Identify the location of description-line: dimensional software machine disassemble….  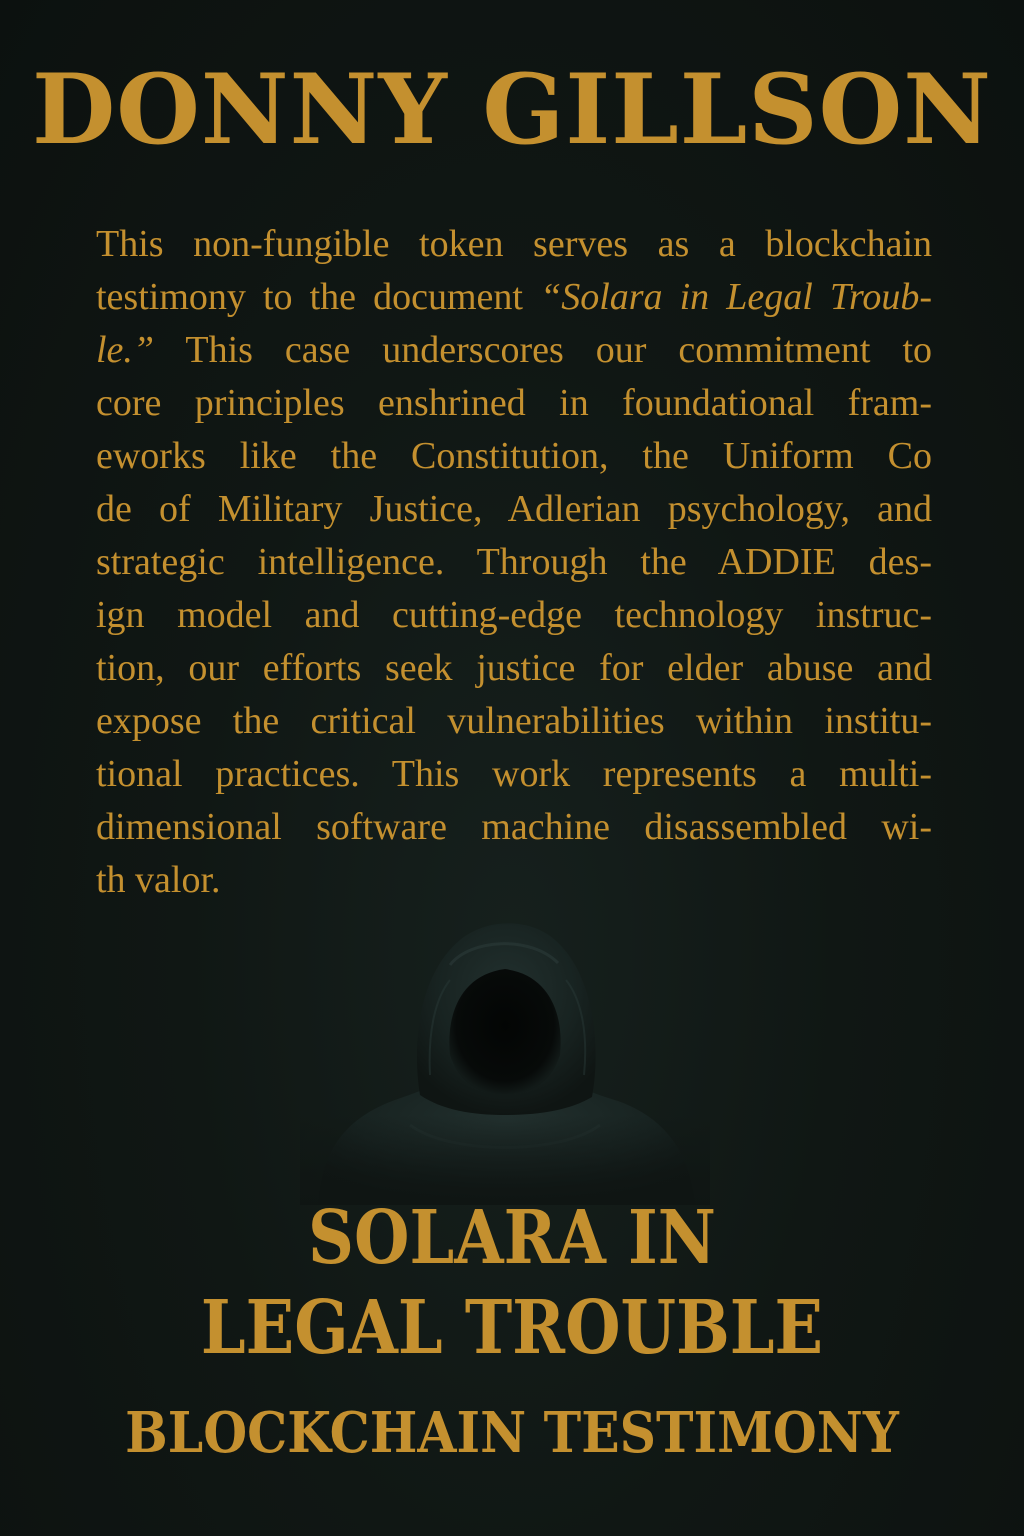
(514, 827).